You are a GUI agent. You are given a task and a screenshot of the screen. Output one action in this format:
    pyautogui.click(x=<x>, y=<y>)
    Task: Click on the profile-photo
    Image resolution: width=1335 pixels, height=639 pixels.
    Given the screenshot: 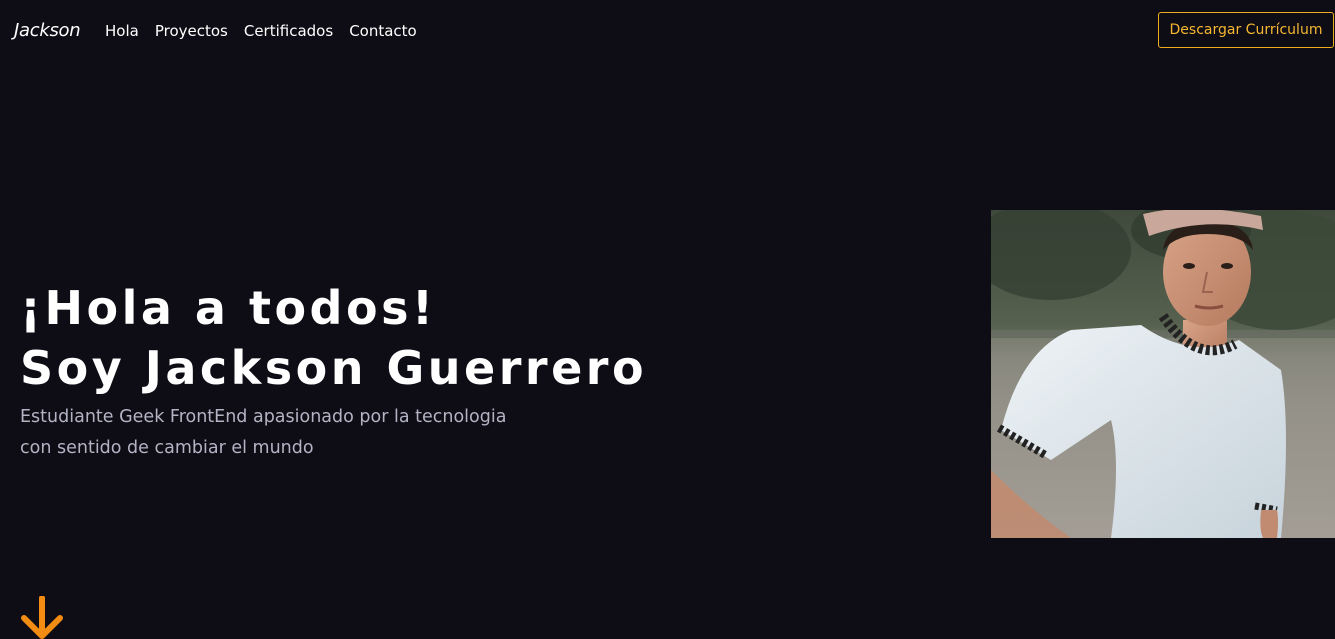 What is the action you would take?
    pyautogui.click(x=1163, y=374)
    